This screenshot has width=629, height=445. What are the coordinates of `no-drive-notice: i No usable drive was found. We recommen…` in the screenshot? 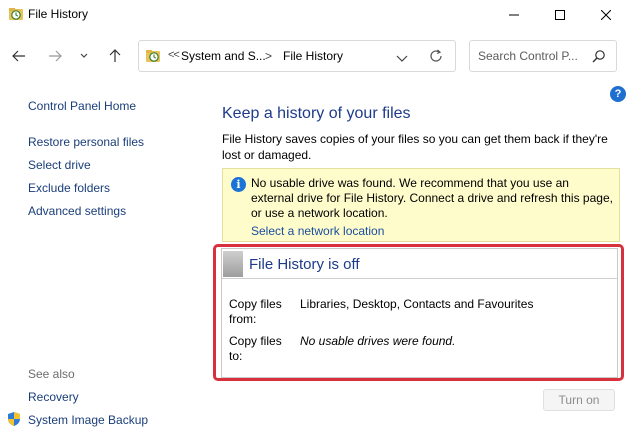 It's located at (421, 205).